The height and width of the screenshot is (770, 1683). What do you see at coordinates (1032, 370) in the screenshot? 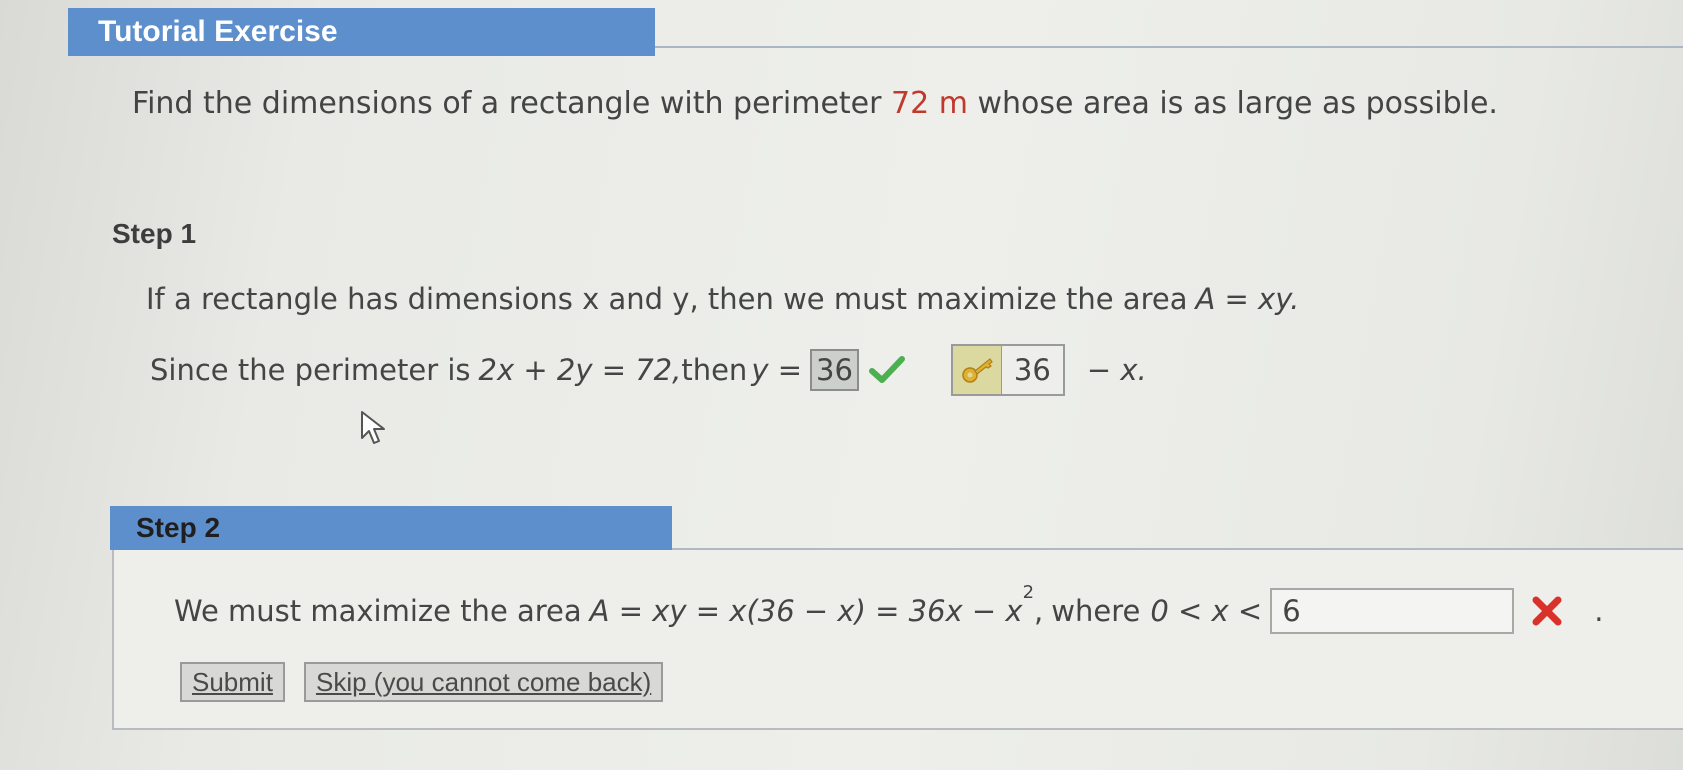
I see `correct-answer-value: 36` at bounding box center [1032, 370].